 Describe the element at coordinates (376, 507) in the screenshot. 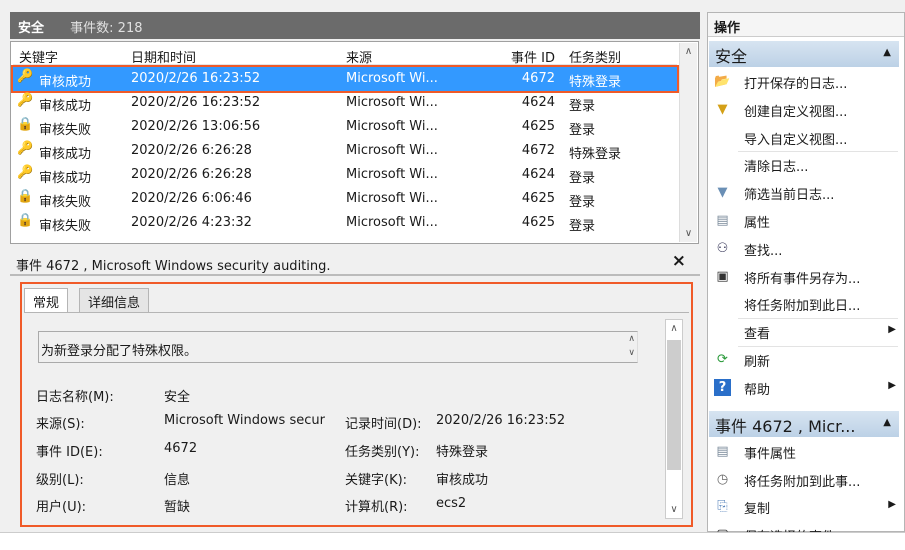

I see `computer-label: 计算机(R):` at that location.